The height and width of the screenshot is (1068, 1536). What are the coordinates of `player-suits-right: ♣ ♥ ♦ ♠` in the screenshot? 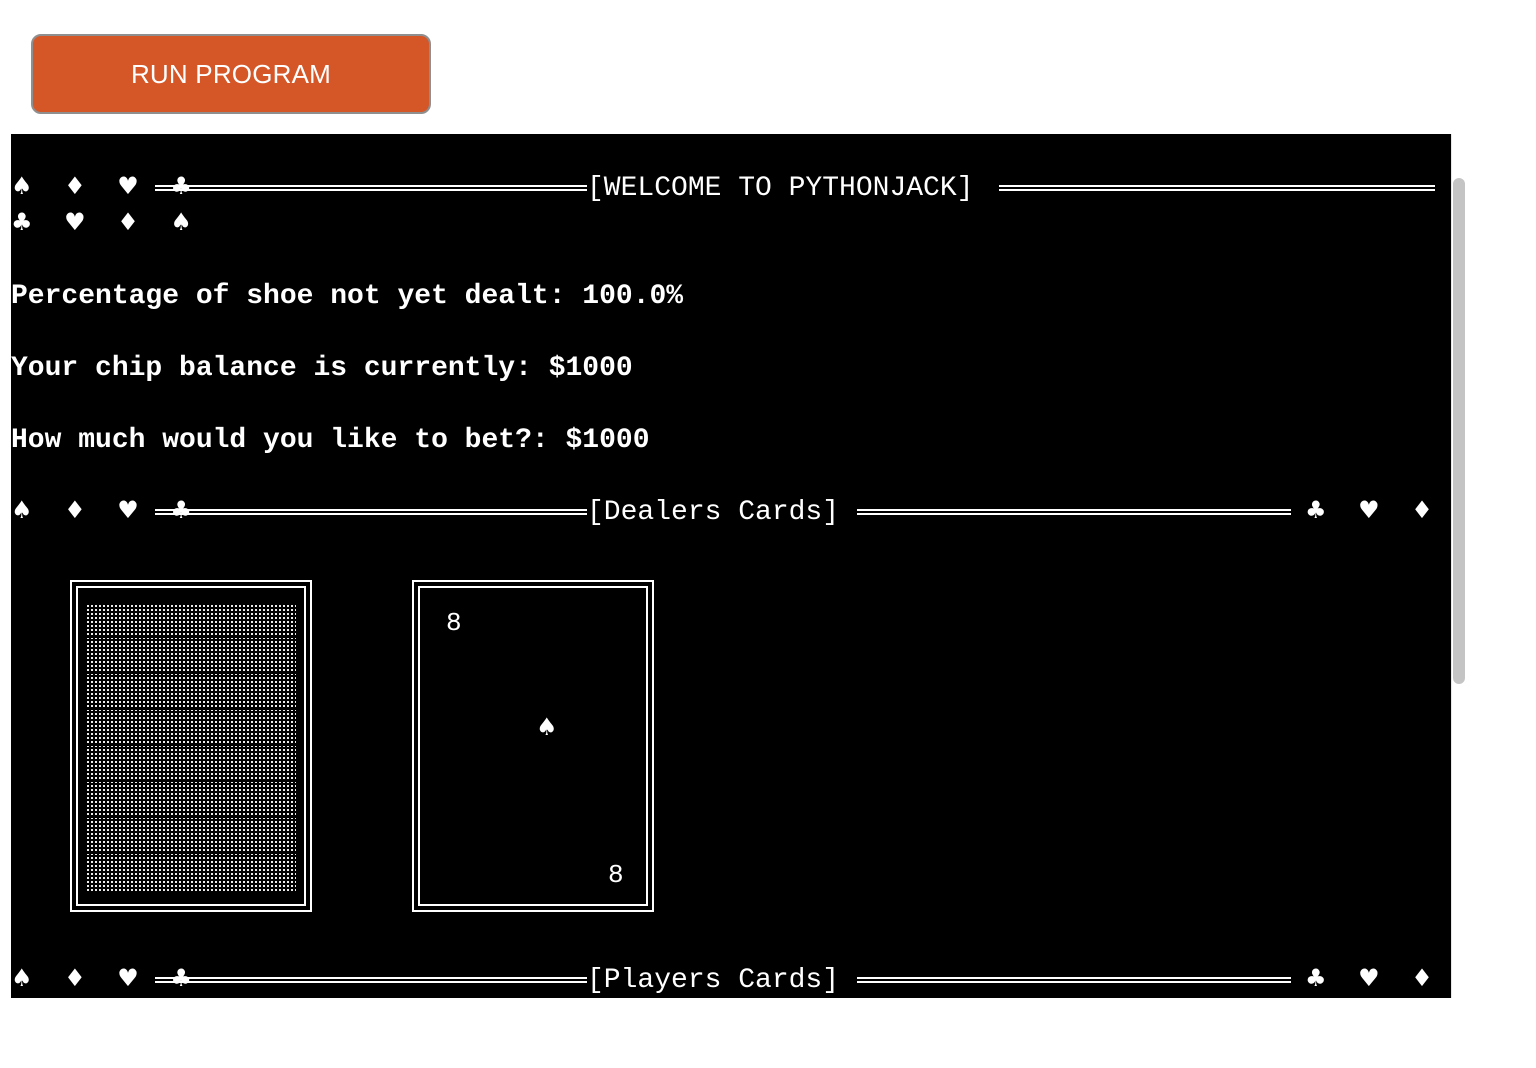 It's located at (1388, 978).